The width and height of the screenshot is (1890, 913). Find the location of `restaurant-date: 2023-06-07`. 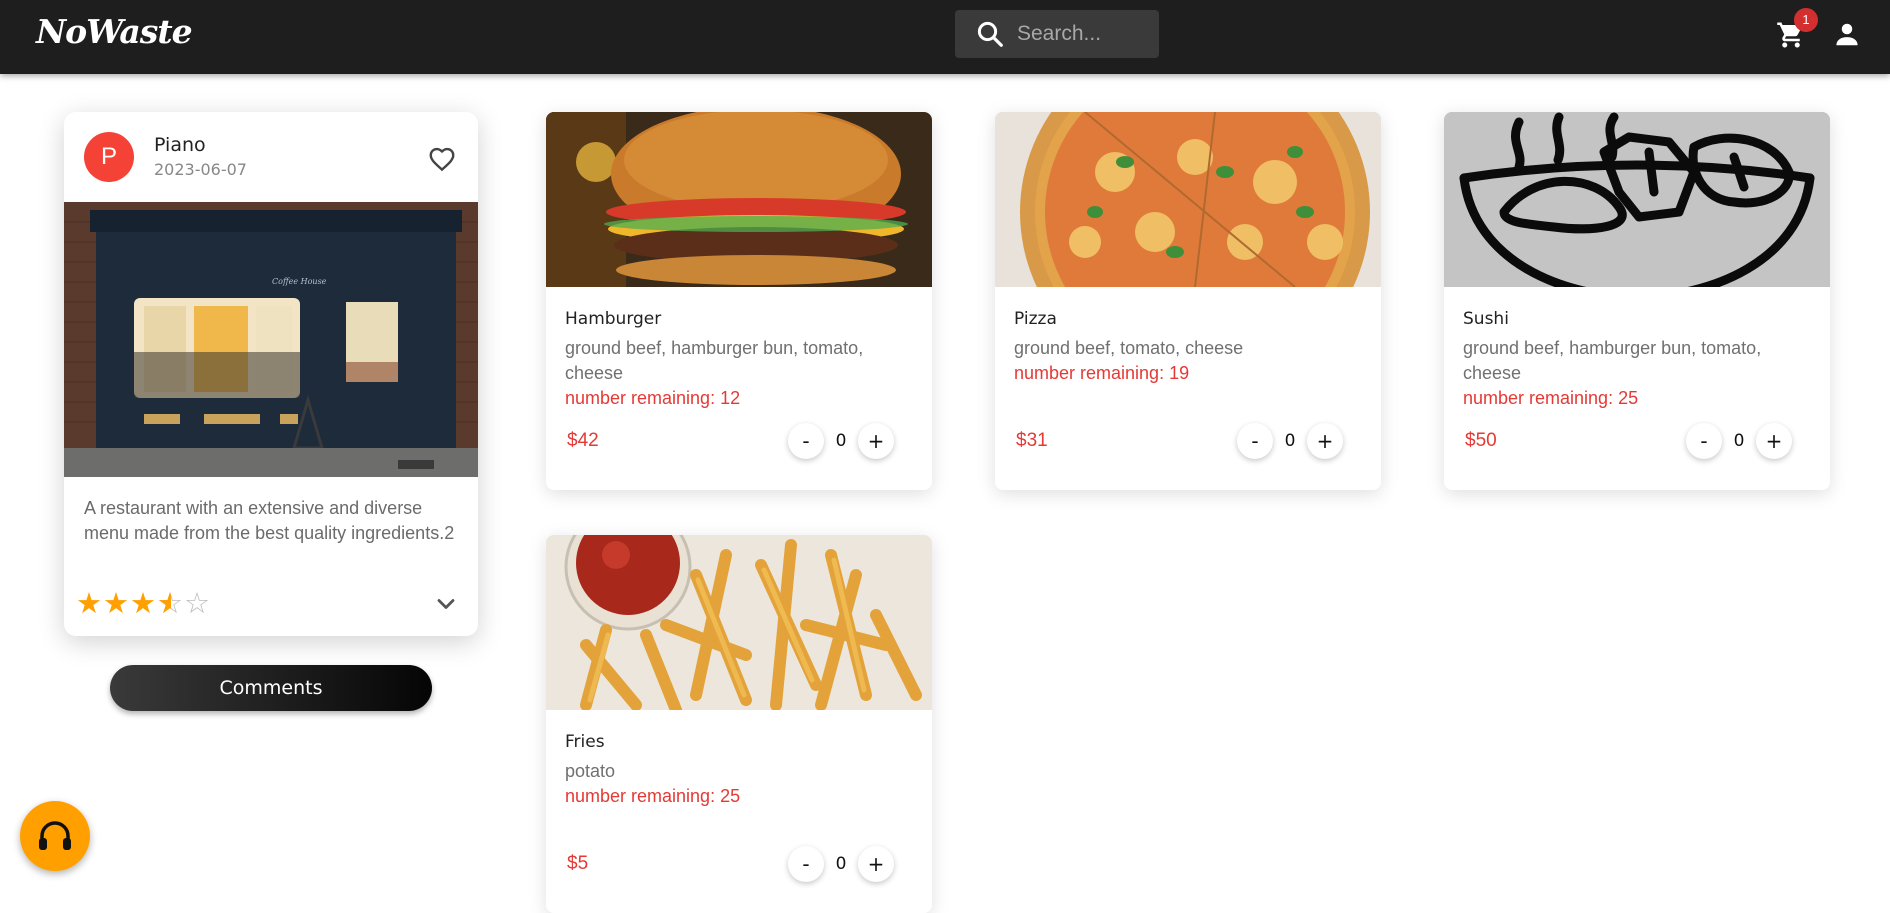

restaurant-date: 2023-06-07 is located at coordinates (200, 169).